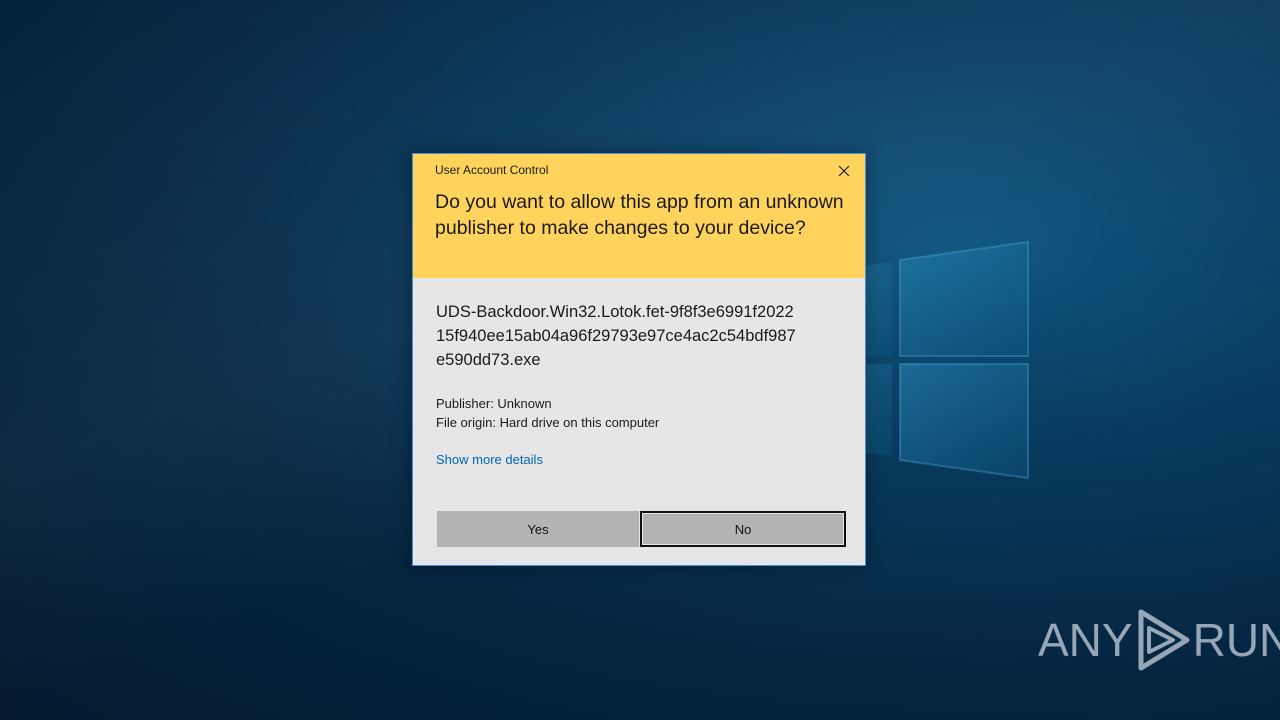  Describe the element at coordinates (492, 170) in the screenshot. I see `dialog-title: User Account Control` at that location.